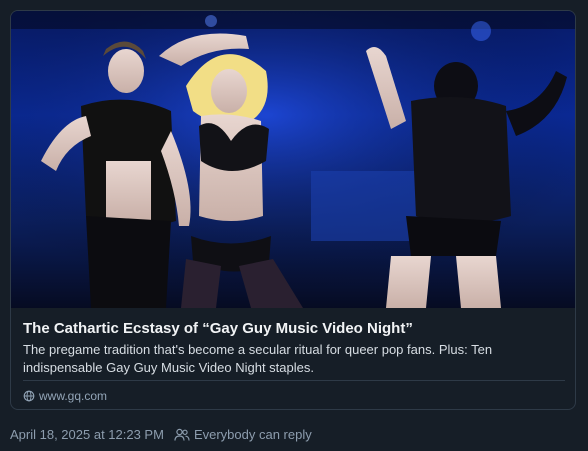  I want to click on people-icon, so click(182, 435).